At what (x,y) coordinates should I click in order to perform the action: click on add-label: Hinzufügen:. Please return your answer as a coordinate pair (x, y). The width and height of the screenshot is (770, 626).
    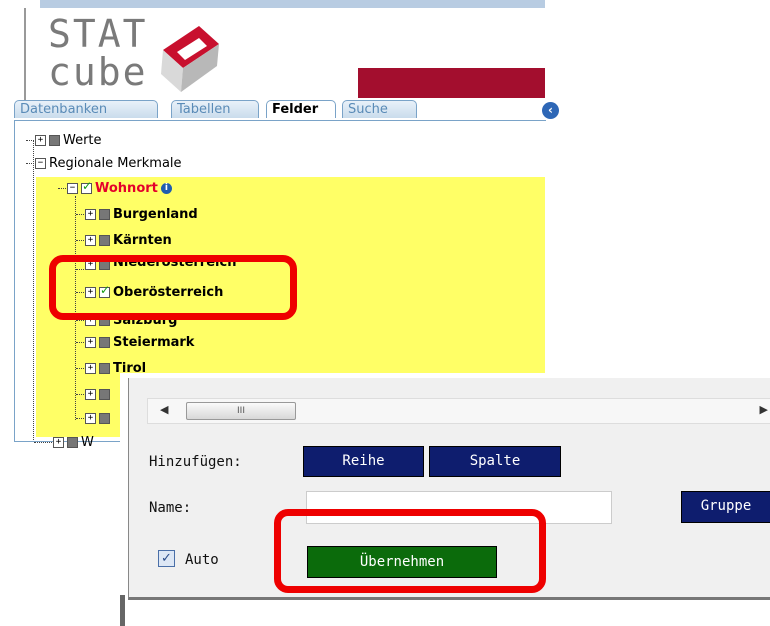
    Looking at the image, I should click on (195, 462).